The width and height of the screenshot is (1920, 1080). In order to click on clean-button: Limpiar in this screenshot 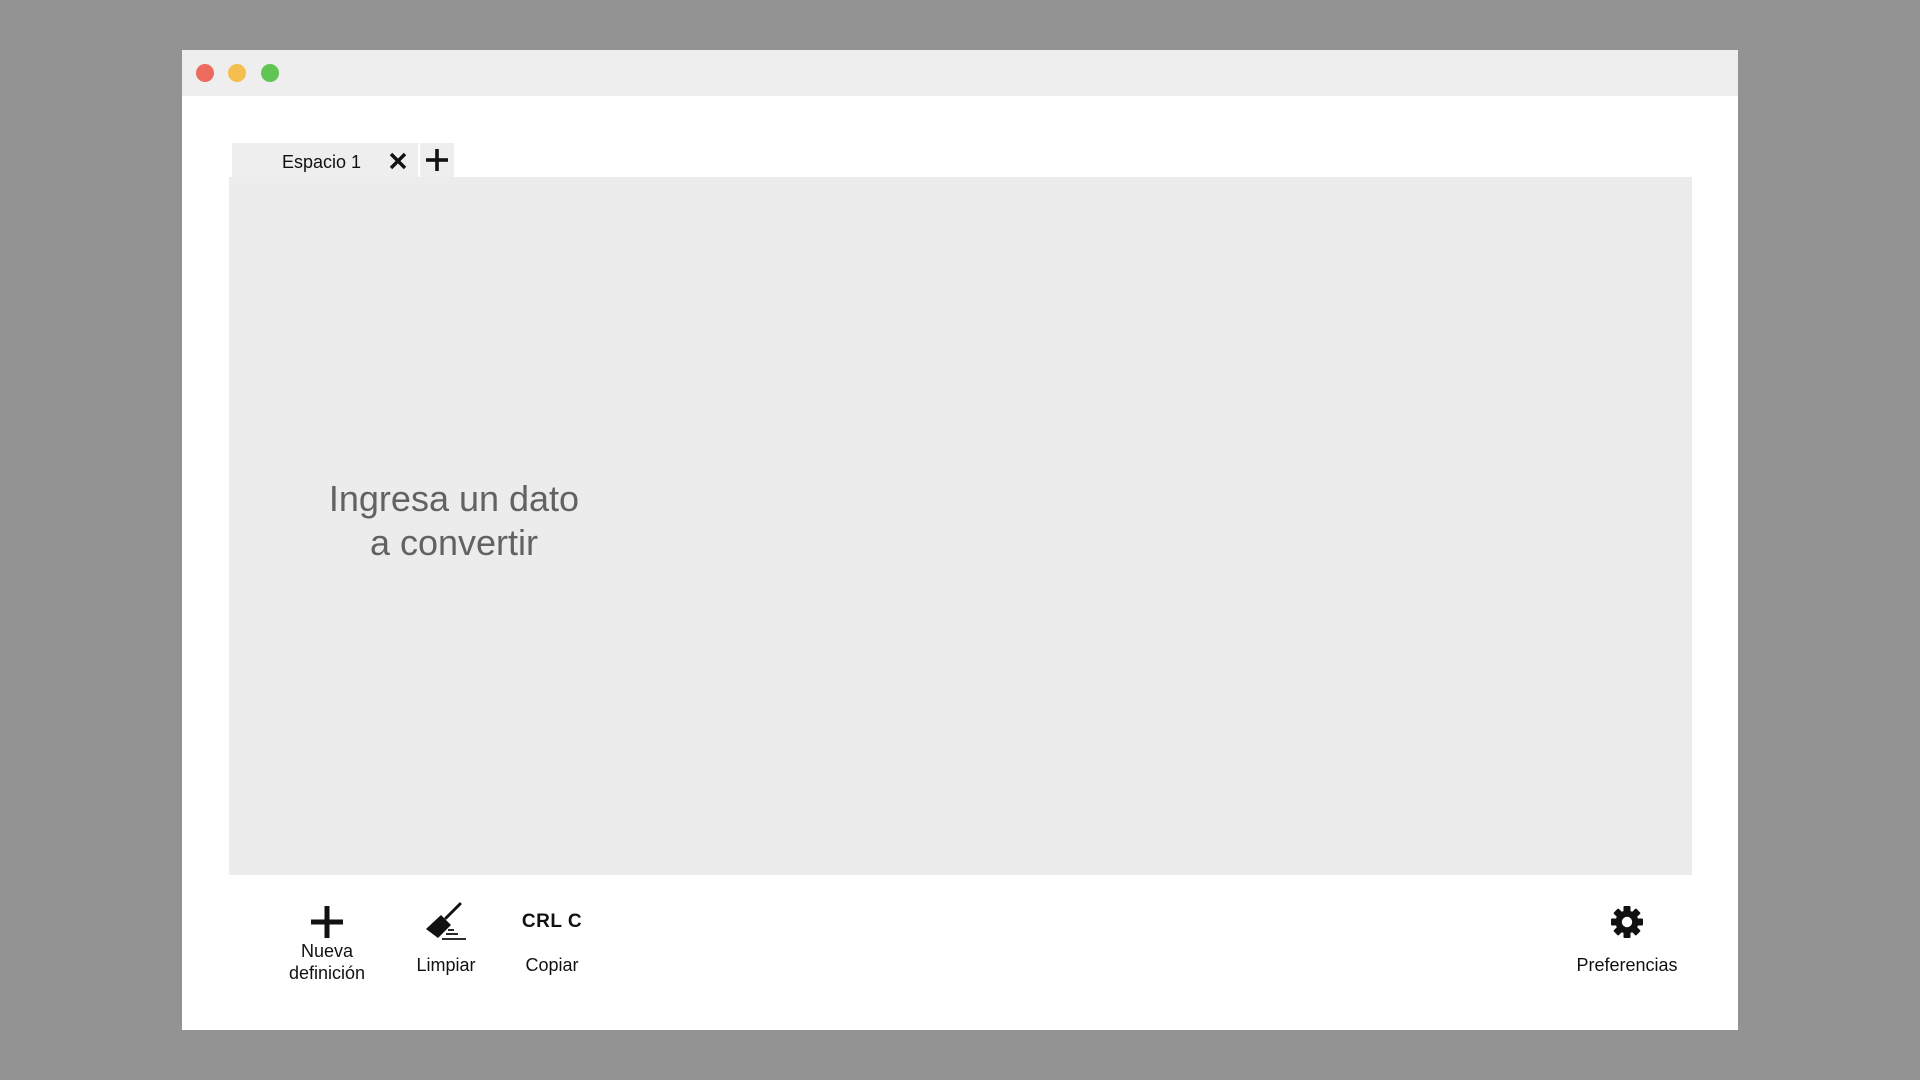, I will do `click(446, 938)`.